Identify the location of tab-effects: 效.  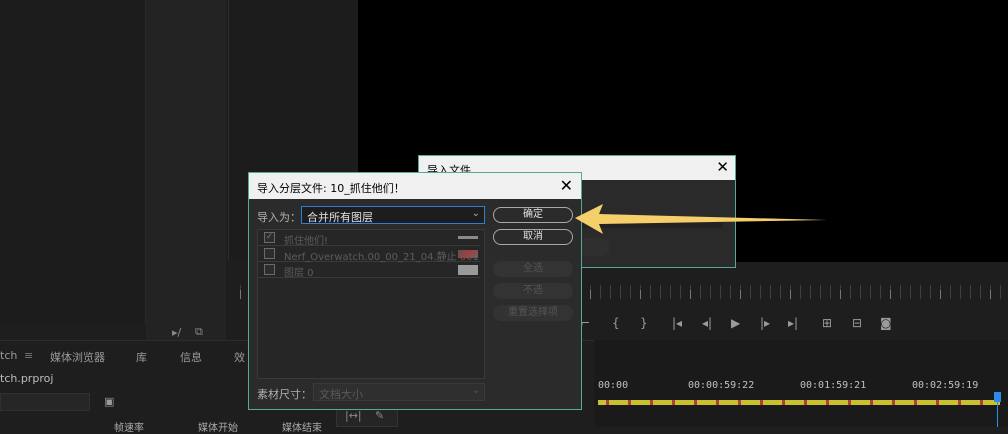
(239, 357).